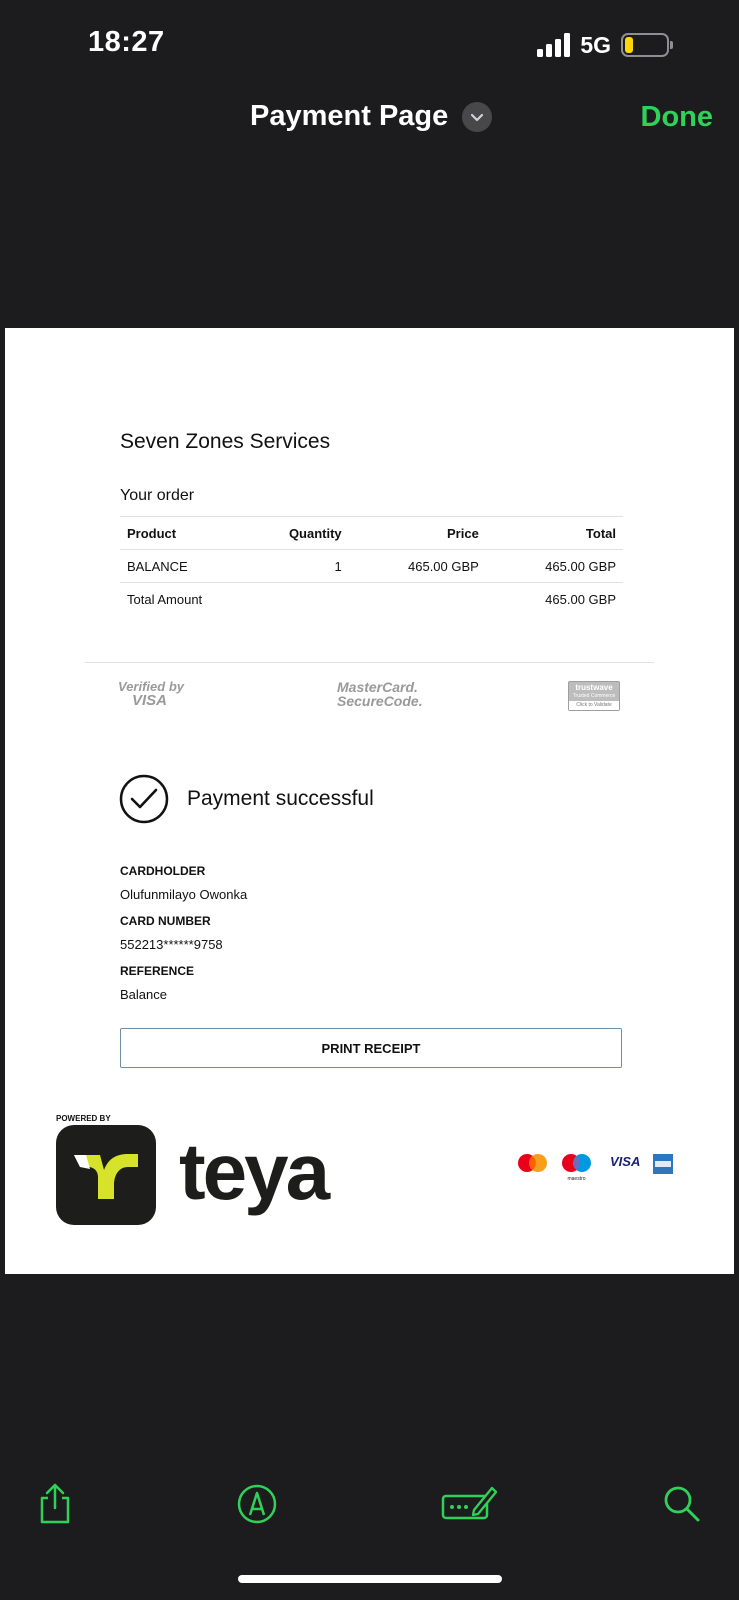 This screenshot has height=1600, width=739. Describe the element at coordinates (157, 971) in the screenshot. I see `reference-label: REFERENCE` at that location.